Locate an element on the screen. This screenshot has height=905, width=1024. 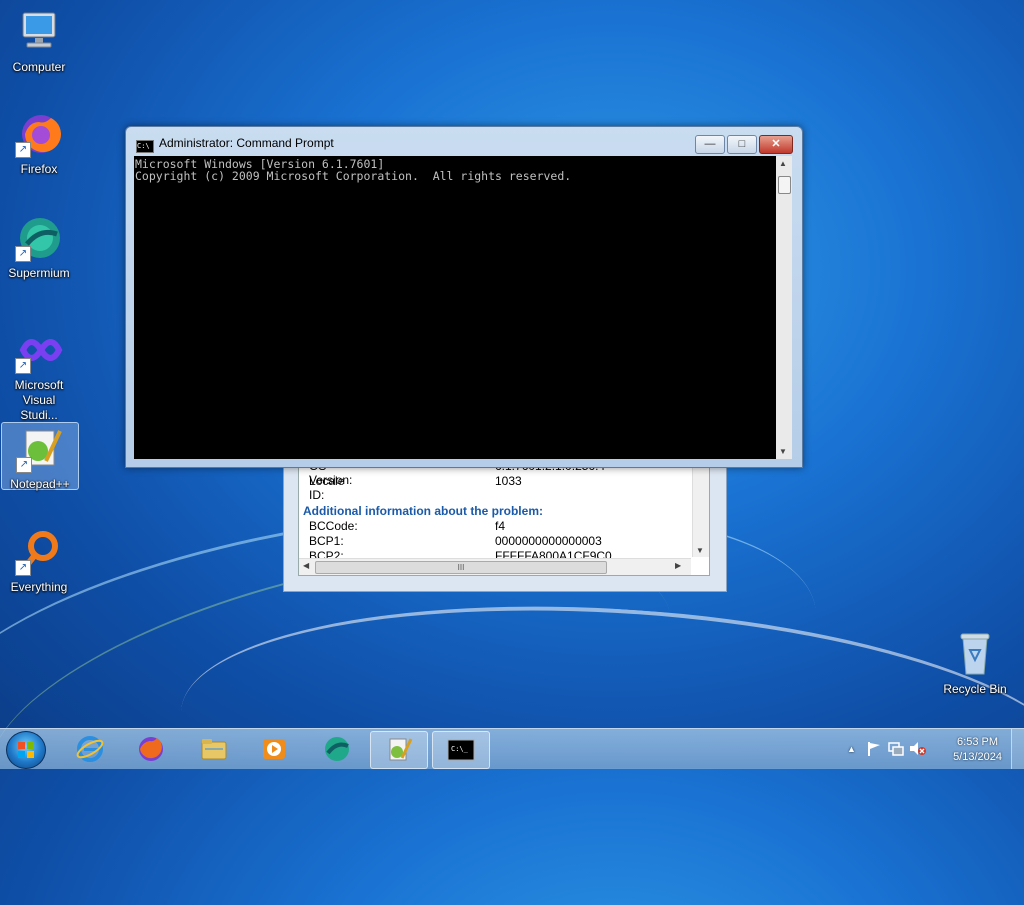
taskbar-firefox is located at coordinates (151, 749).